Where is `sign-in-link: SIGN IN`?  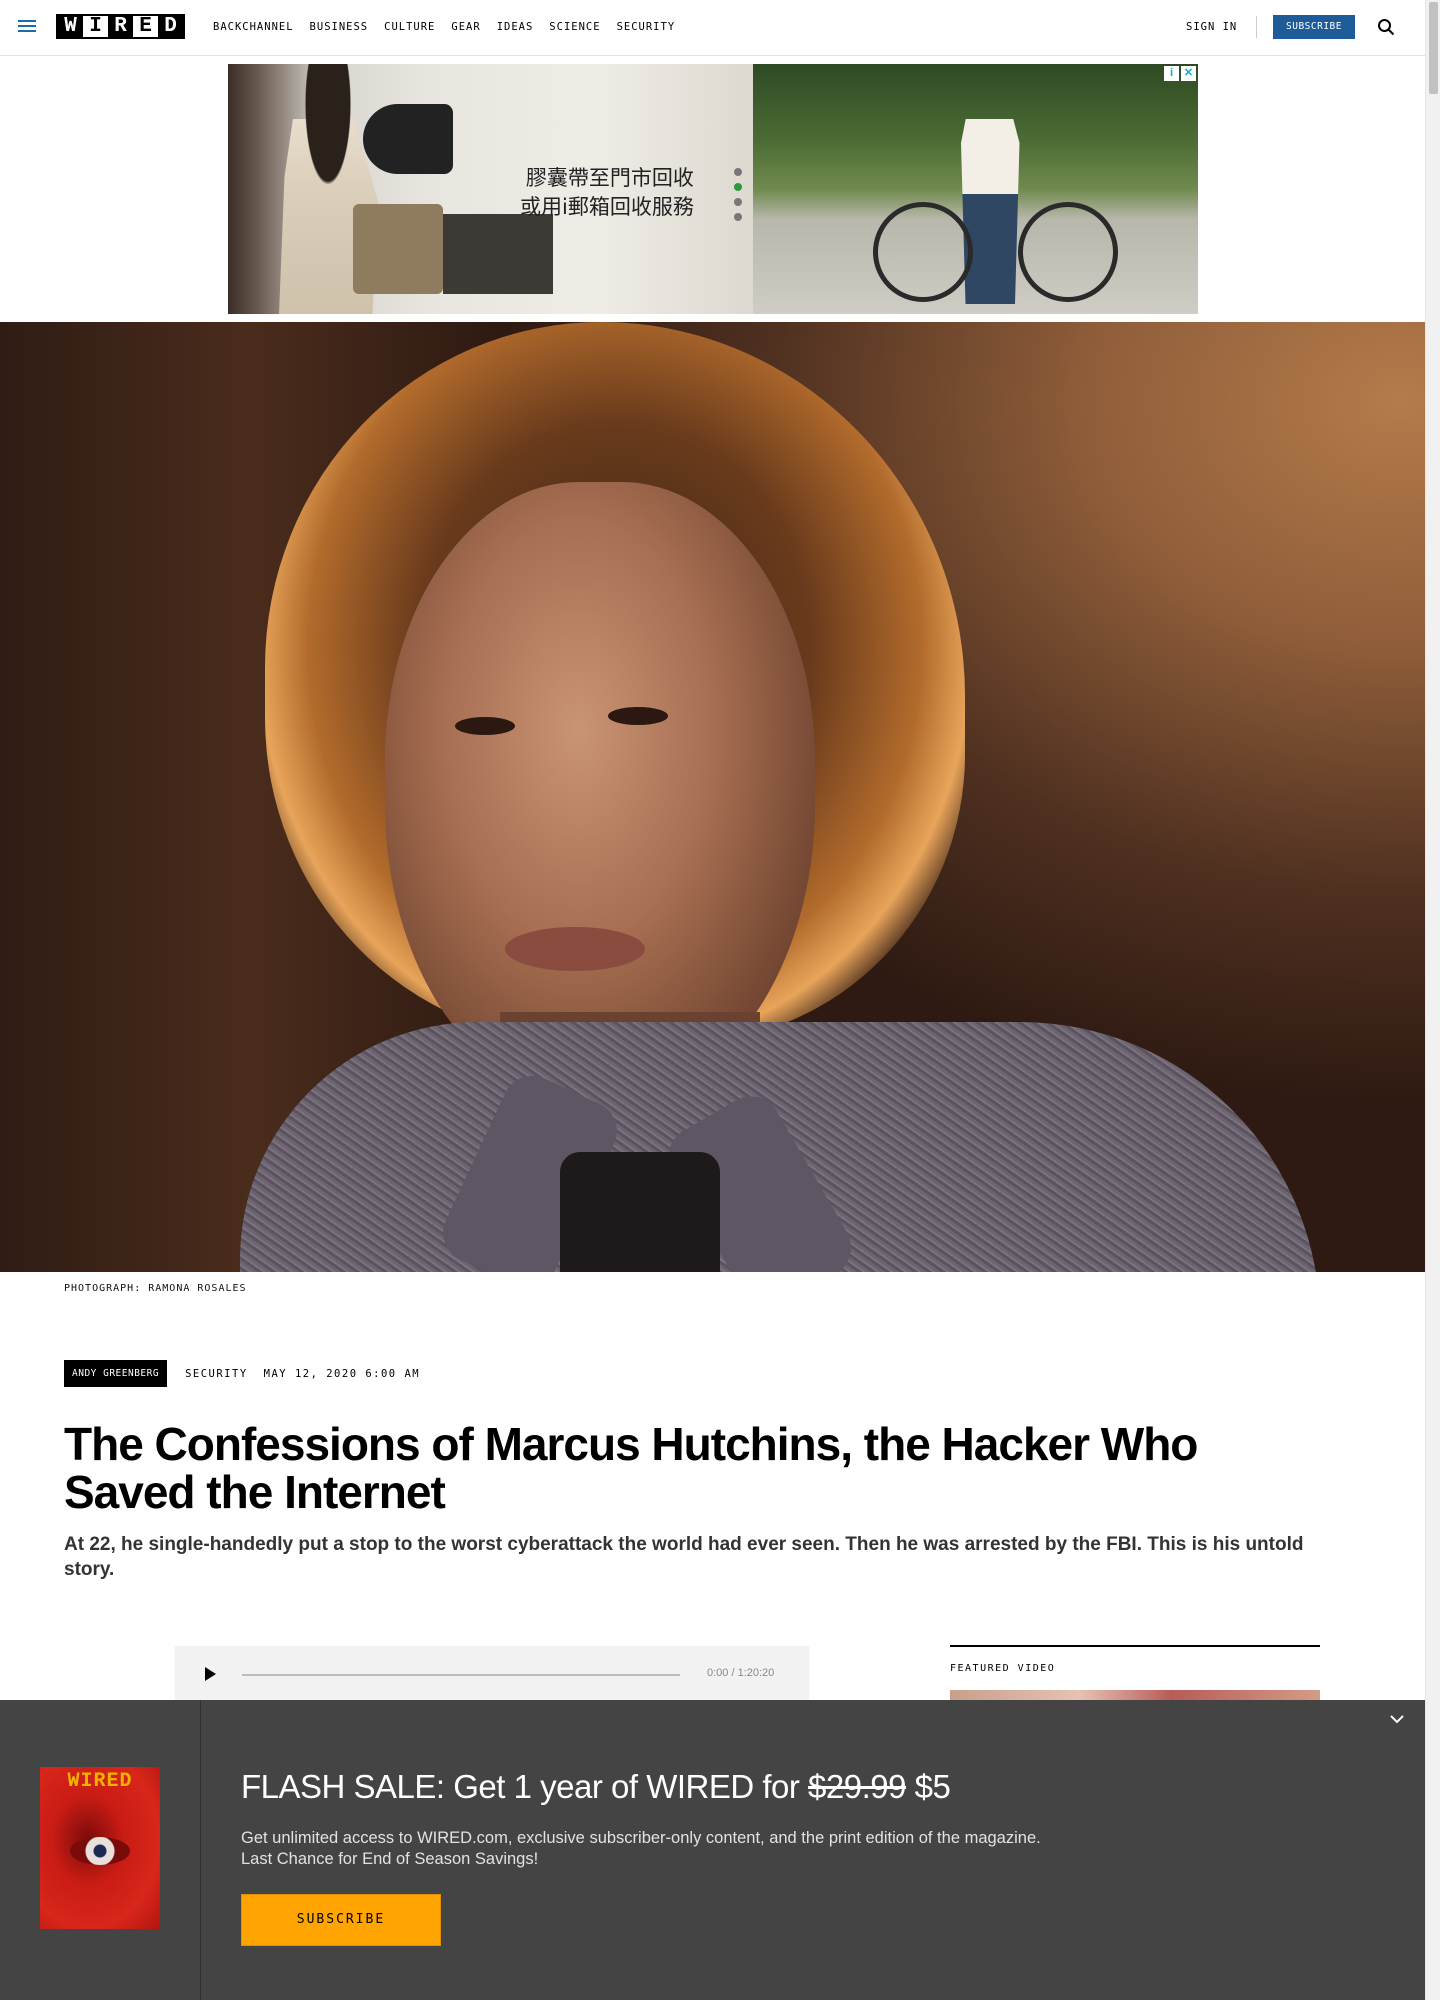
sign-in-link: SIGN IN is located at coordinates (1211, 27).